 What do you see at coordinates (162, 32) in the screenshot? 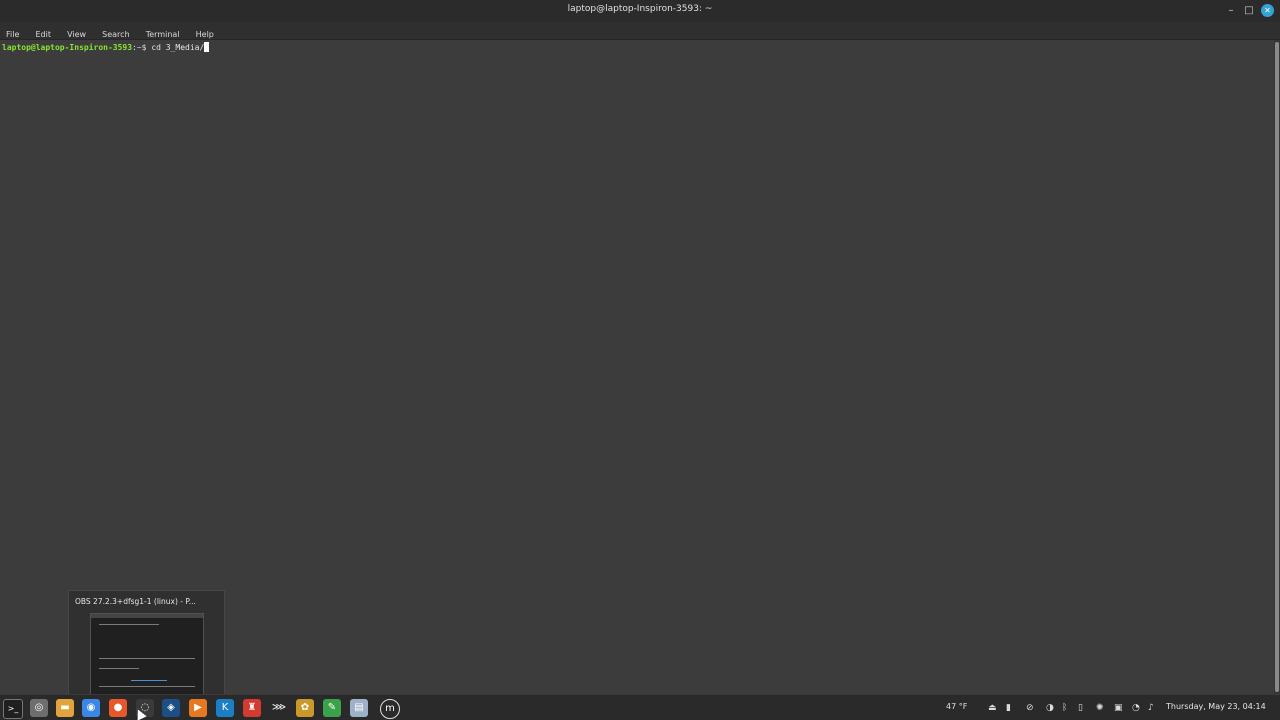
I see `menu-terminal: Terminal` at bounding box center [162, 32].